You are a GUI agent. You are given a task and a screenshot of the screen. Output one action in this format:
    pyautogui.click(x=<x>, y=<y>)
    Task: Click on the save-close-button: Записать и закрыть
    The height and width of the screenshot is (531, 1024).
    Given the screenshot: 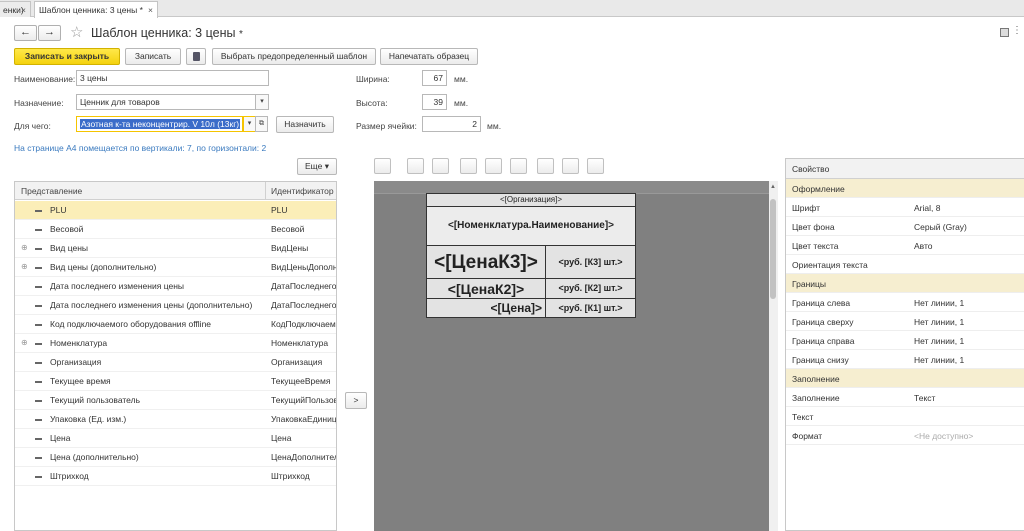 What is the action you would take?
    pyautogui.click(x=67, y=56)
    